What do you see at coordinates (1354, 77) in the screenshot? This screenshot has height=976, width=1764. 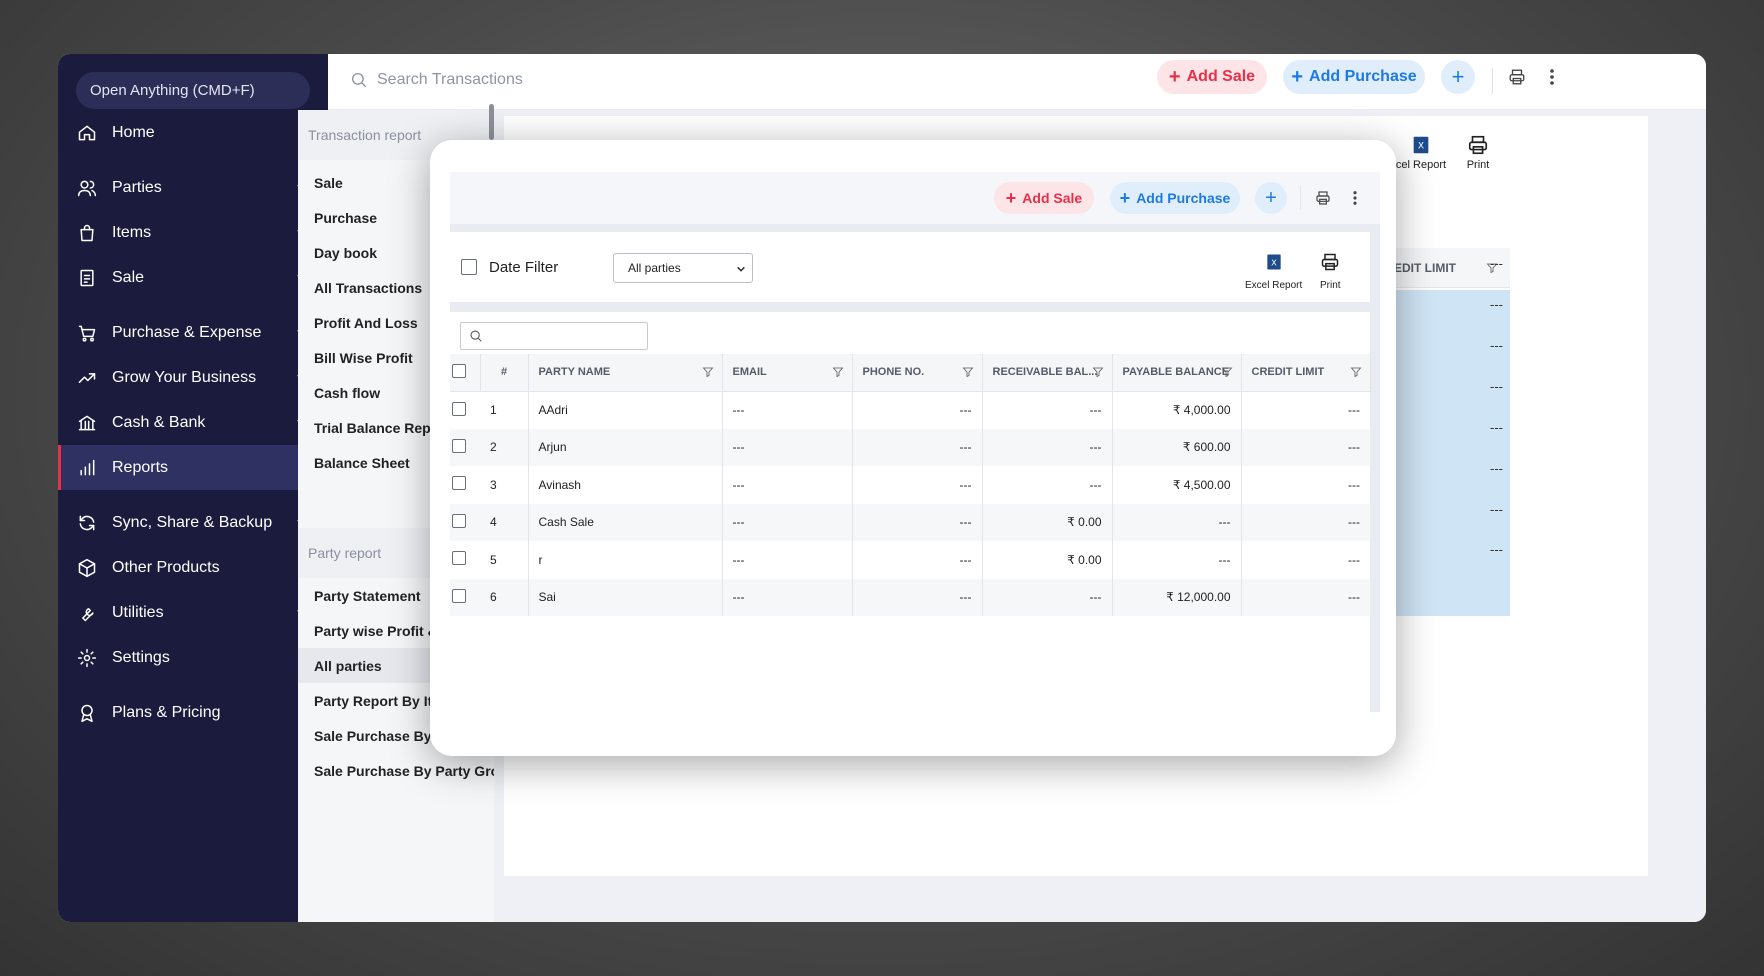 I see `add-purchase-button: + Add Purchase` at bounding box center [1354, 77].